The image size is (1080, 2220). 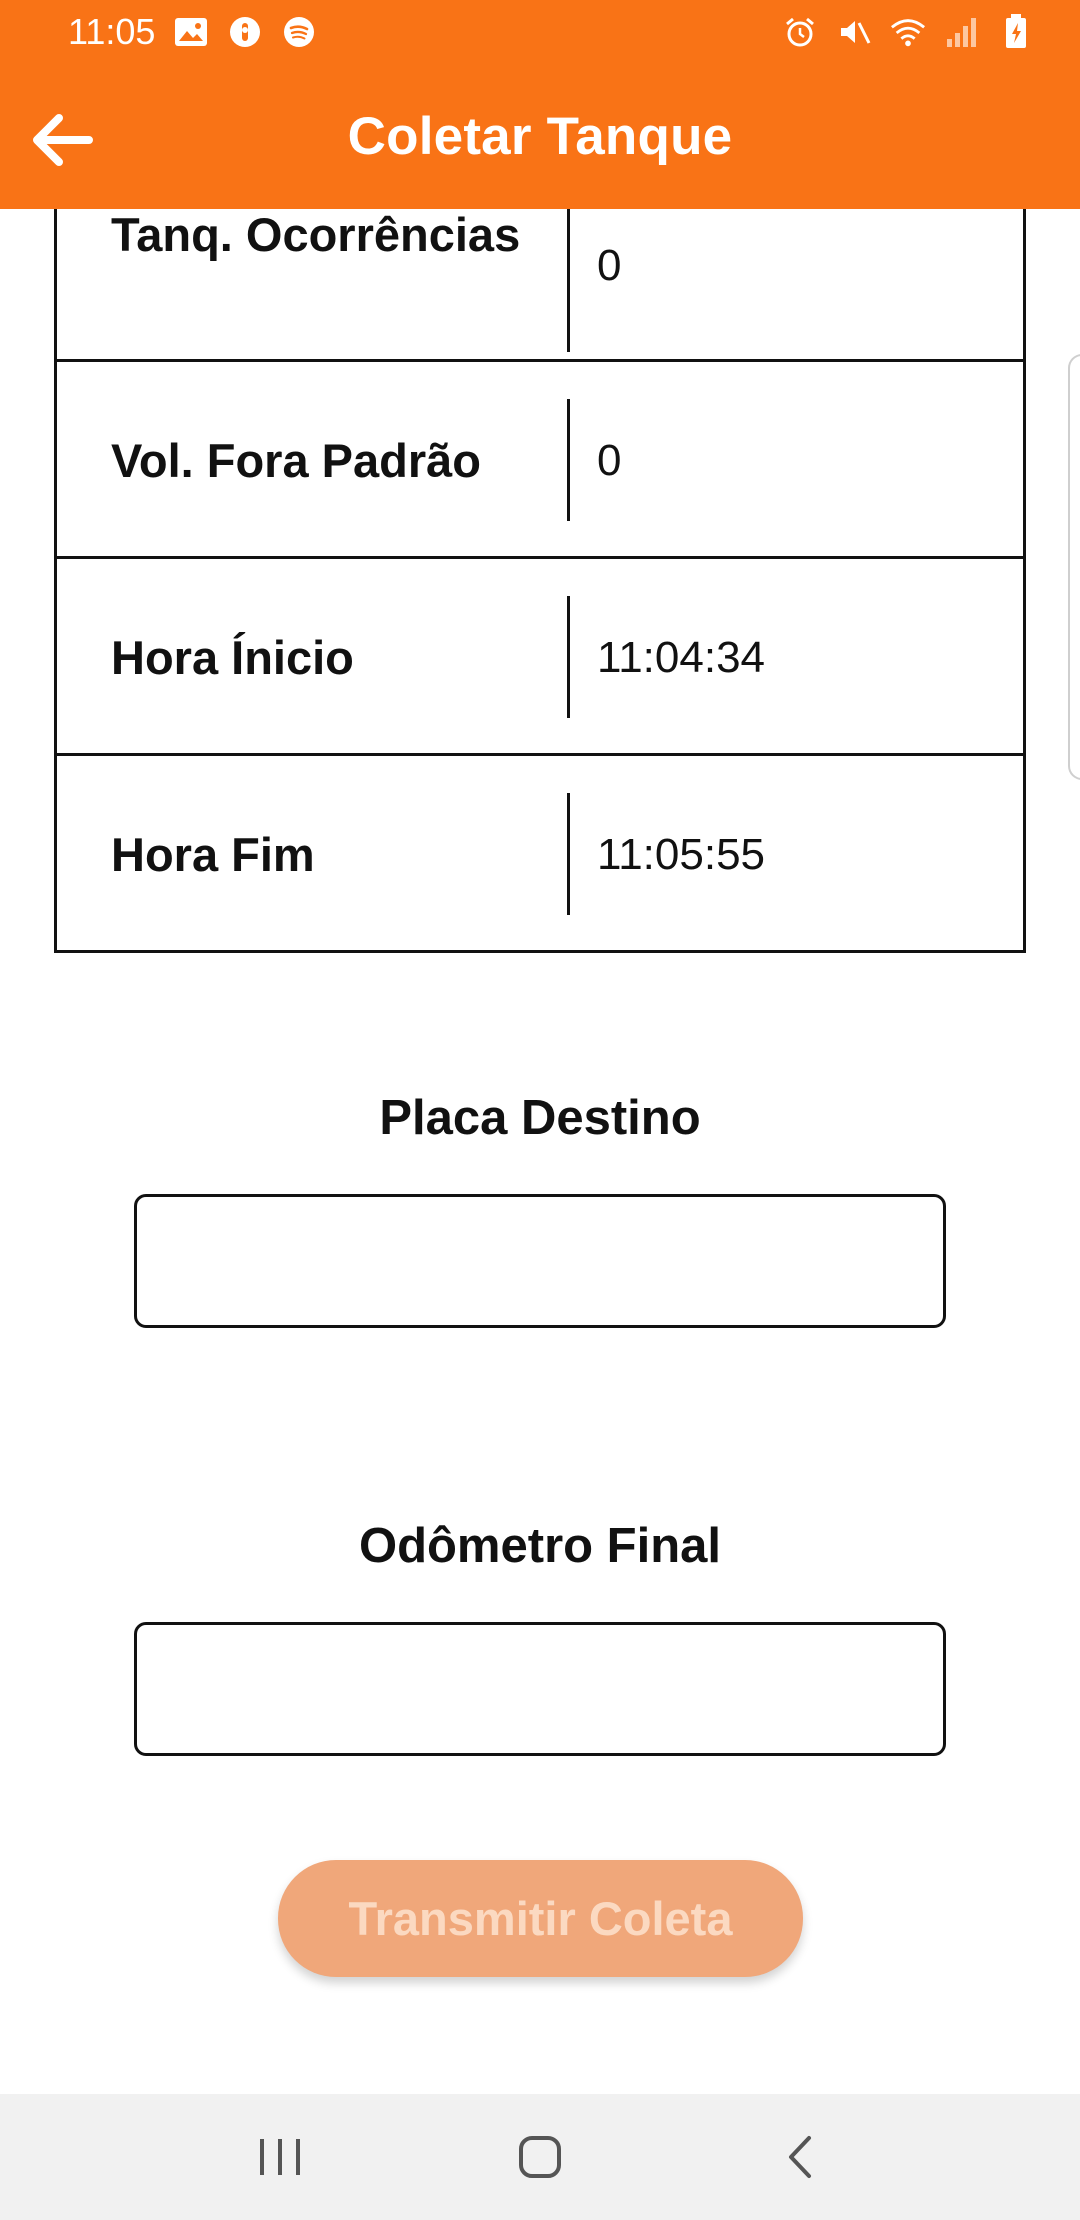 What do you see at coordinates (962, 32) in the screenshot?
I see `signal-icon` at bounding box center [962, 32].